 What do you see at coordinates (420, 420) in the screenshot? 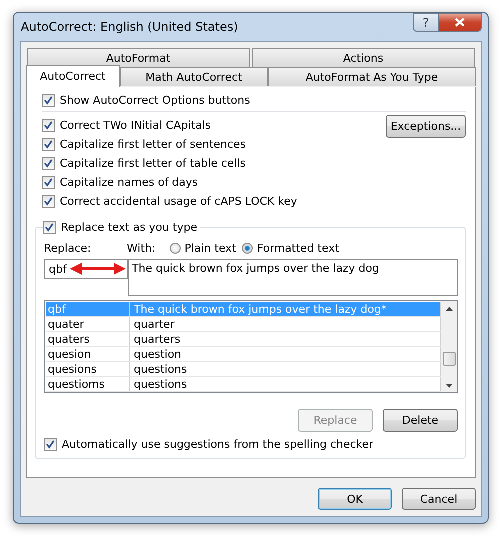
I see `list-button: Delete` at bounding box center [420, 420].